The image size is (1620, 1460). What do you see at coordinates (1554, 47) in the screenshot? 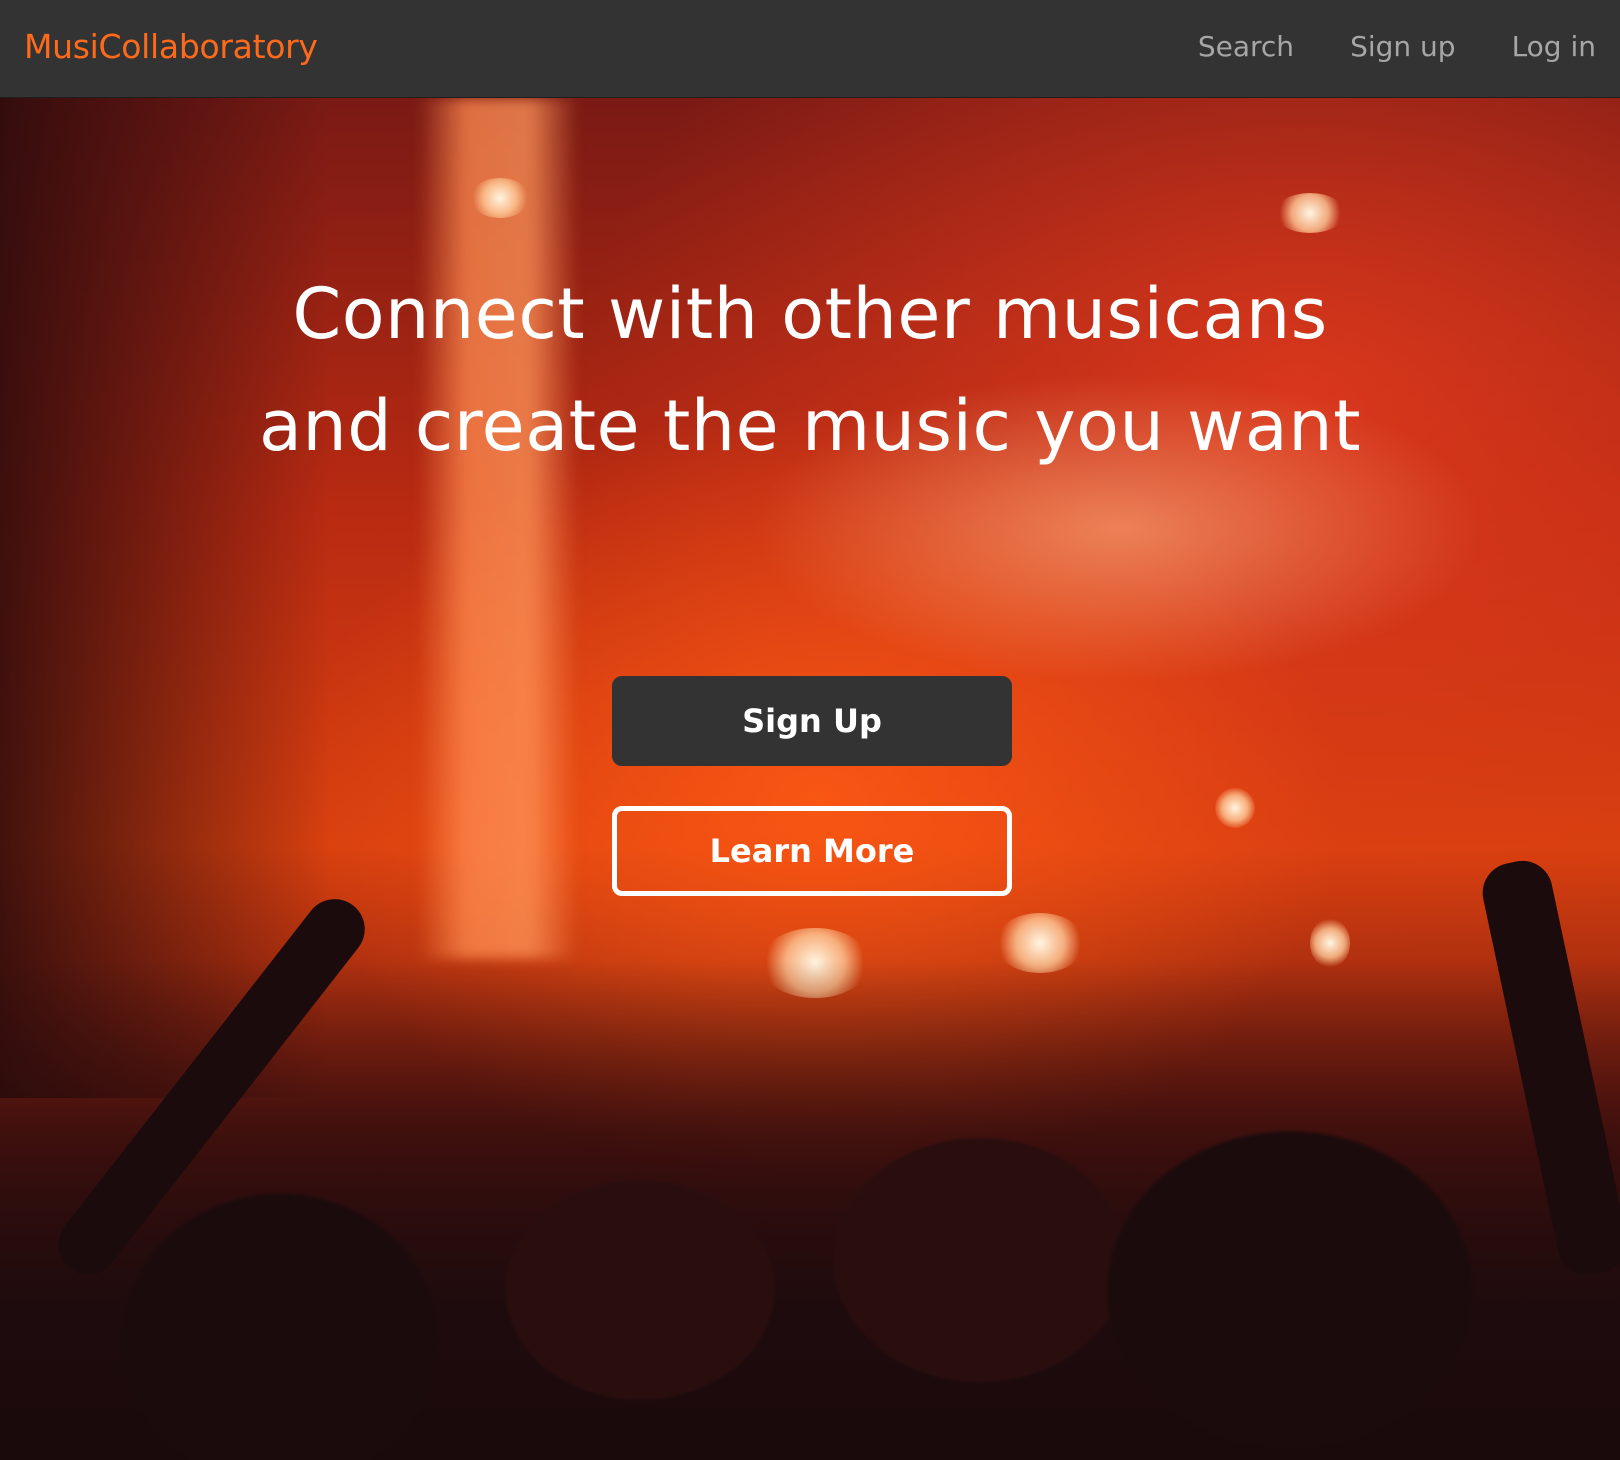
I see `nav-link-log-in: Log in` at bounding box center [1554, 47].